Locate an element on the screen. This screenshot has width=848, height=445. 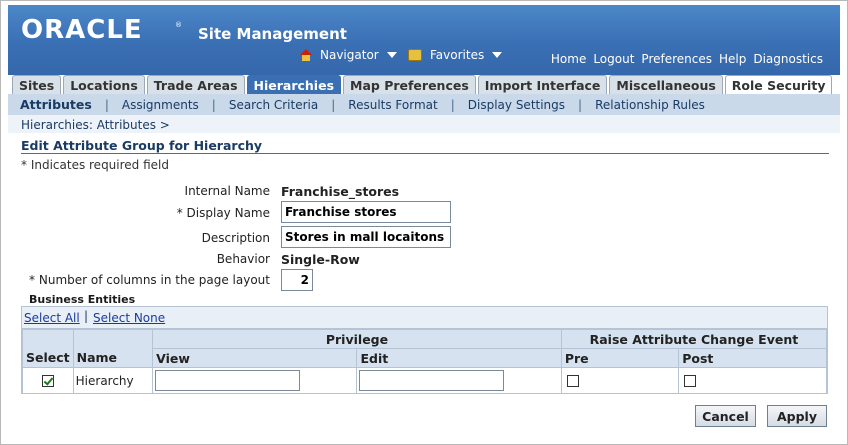
internal-name-value: Franchise_stores is located at coordinates (340, 191).